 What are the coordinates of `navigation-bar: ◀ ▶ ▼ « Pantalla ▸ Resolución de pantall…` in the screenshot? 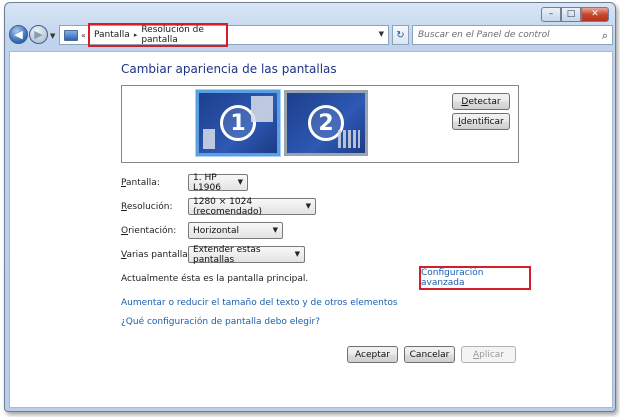 It's located at (311, 35).